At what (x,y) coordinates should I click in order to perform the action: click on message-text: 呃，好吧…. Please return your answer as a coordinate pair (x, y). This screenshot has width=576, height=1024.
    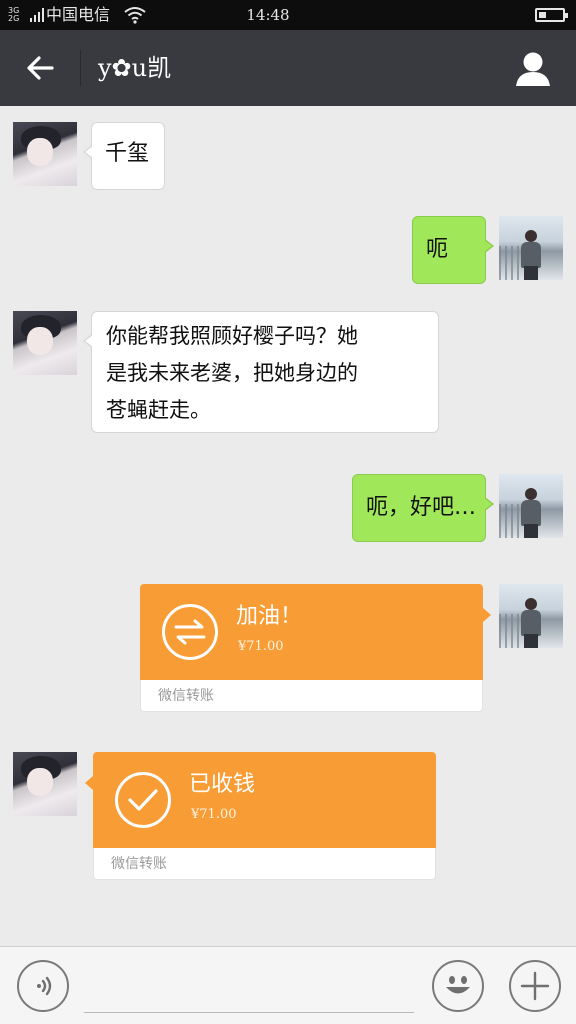
    Looking at the image, I should click on (421, 507).